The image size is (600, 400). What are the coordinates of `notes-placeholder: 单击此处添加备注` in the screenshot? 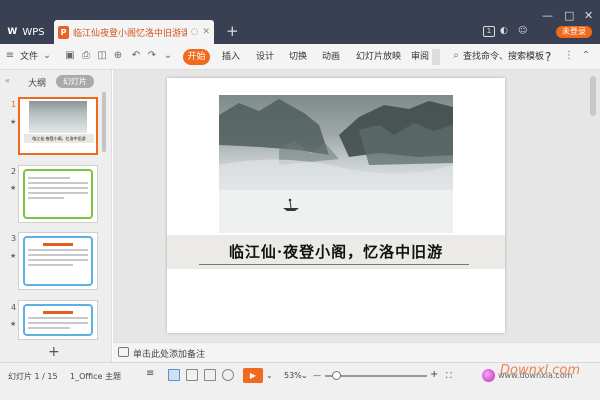 It's located at (169, 353).